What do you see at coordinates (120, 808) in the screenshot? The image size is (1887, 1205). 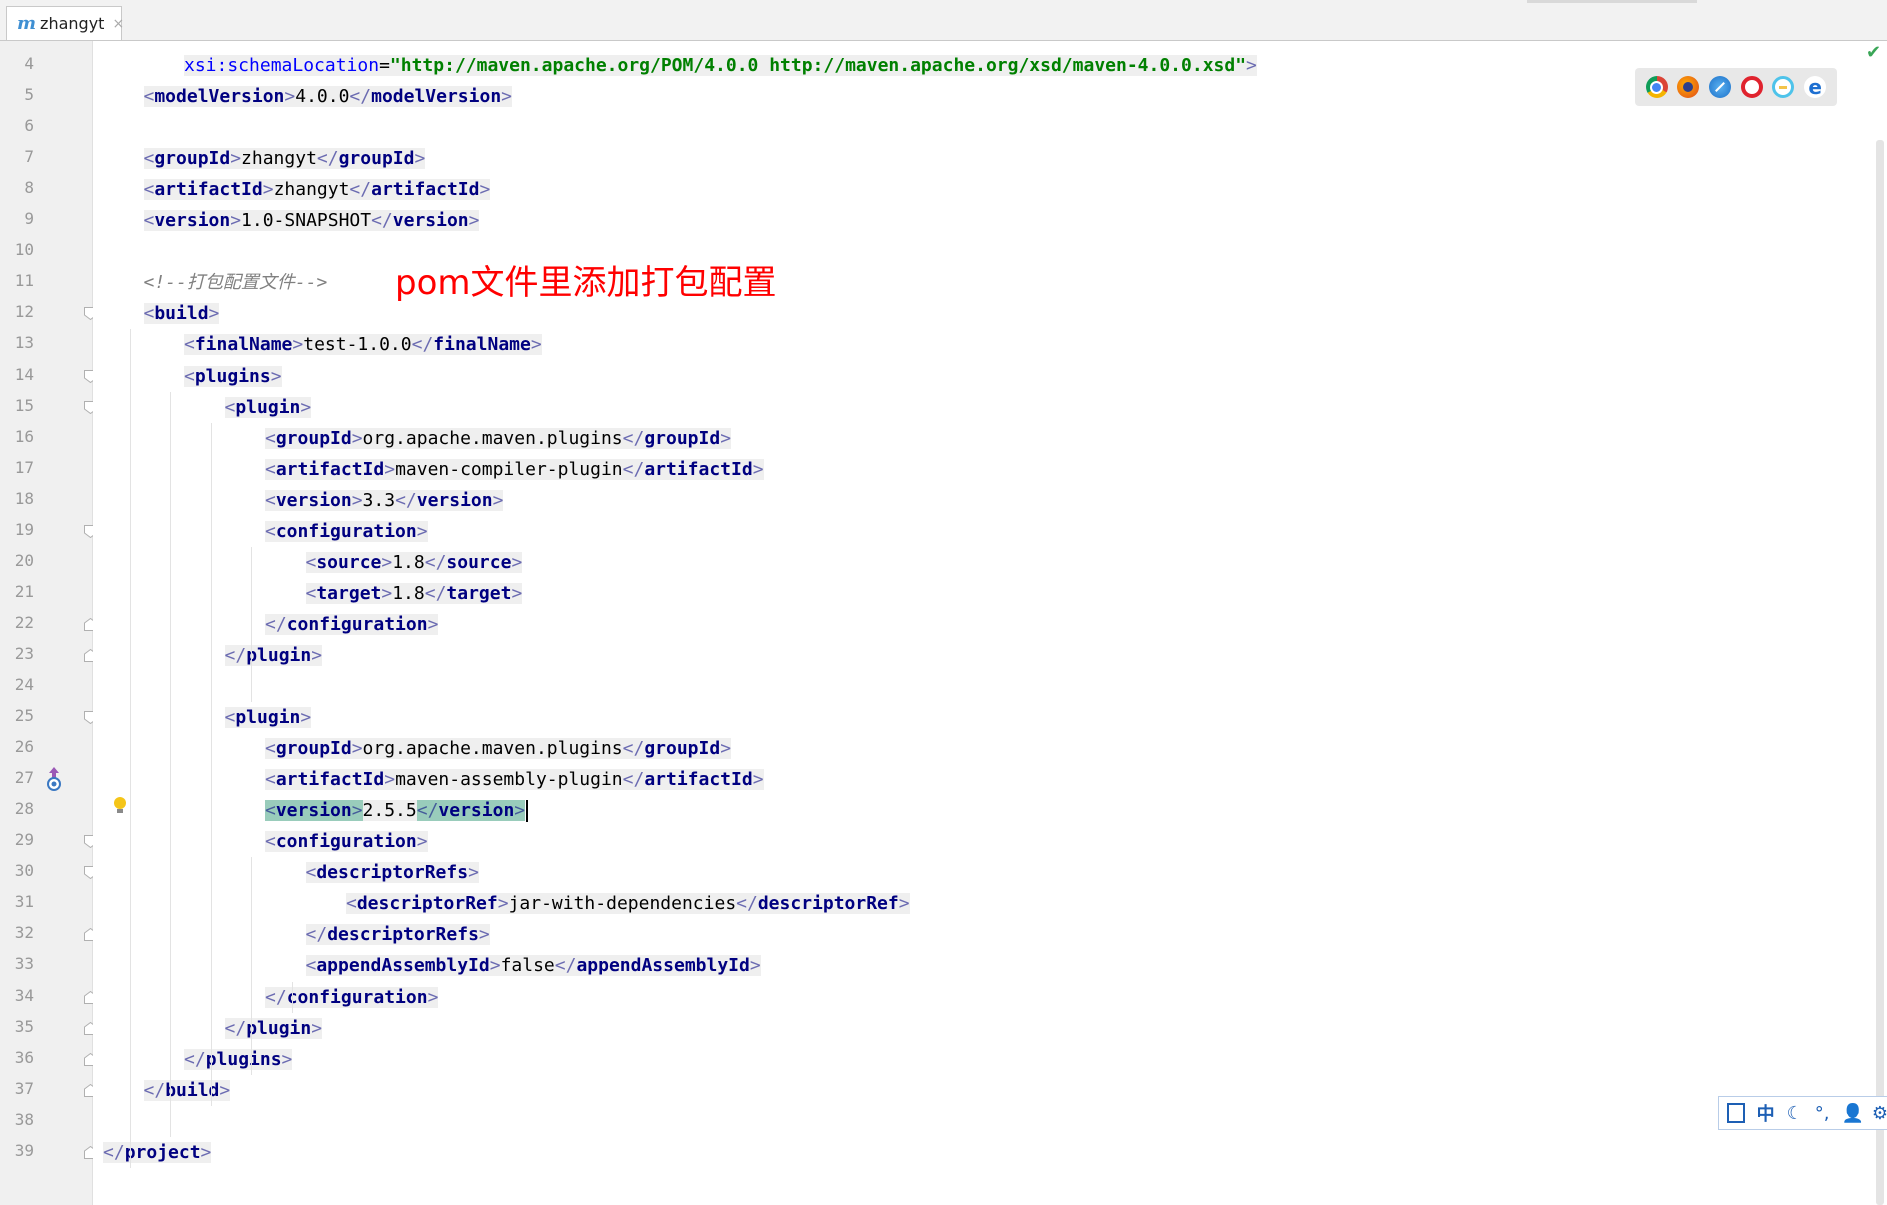 I see `lightbulb-icon` at bounding box center [120, 808].